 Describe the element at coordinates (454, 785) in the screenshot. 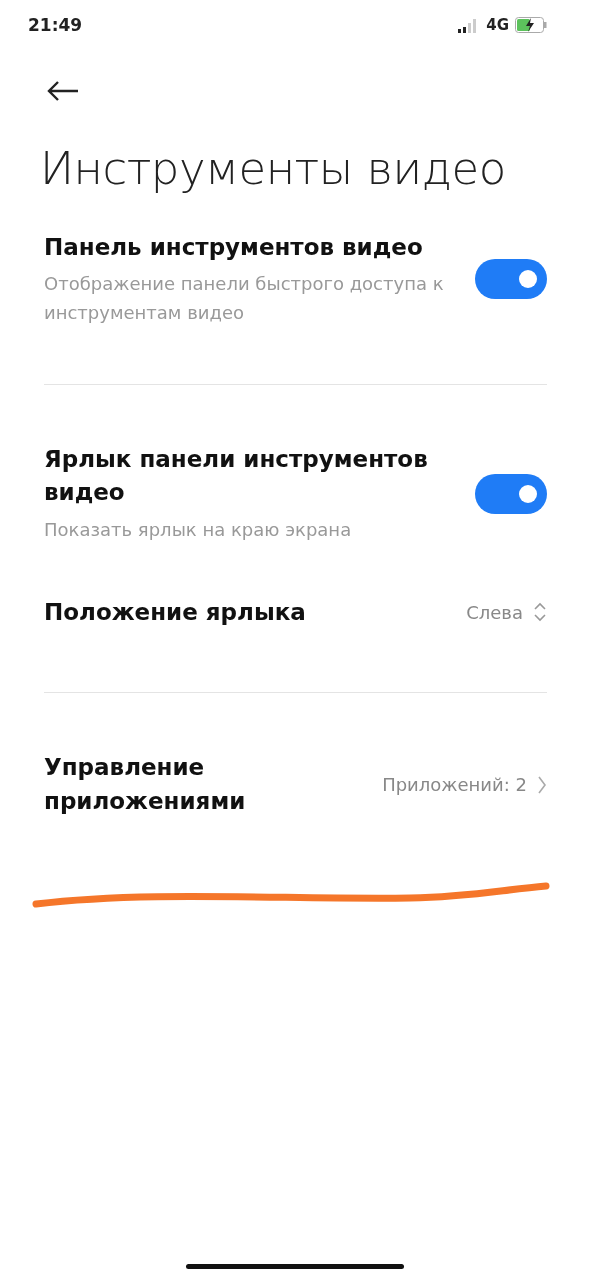

I see `setting-value: Приложений: 2` at that location.